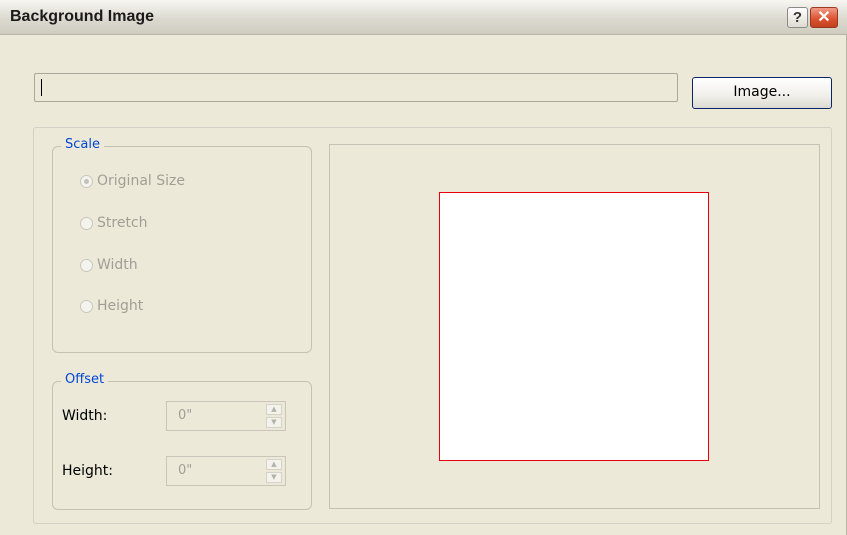 Image resolution: width=847 pixels, height=535 pixels. I want to click on radio-stretch: Stretch, so click(114, 223).